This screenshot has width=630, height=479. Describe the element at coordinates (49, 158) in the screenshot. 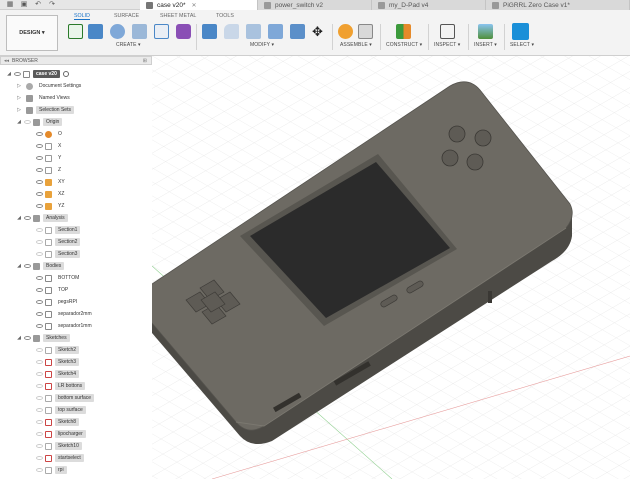

I see `tree-origin-item: Y` at that location.